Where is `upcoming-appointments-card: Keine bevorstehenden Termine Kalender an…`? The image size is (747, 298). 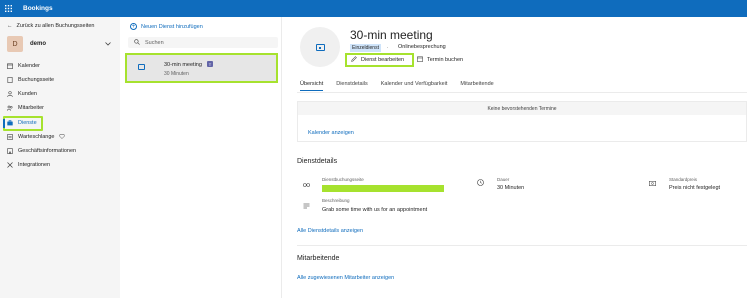 upcoming-appointments-card: Keine bevorstehenden Termine Kalender an… is located at coordinates (522, 121).